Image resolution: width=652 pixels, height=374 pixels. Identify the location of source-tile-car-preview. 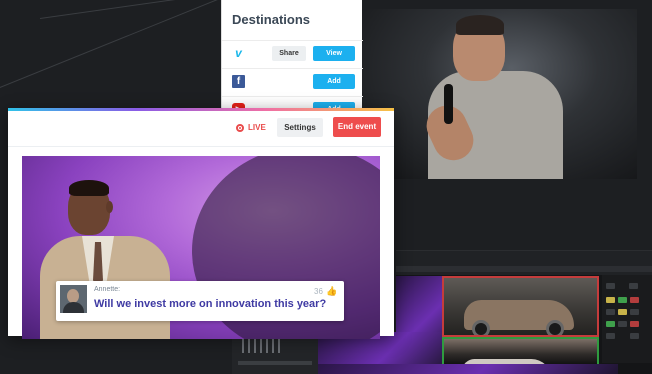
(520, 306).